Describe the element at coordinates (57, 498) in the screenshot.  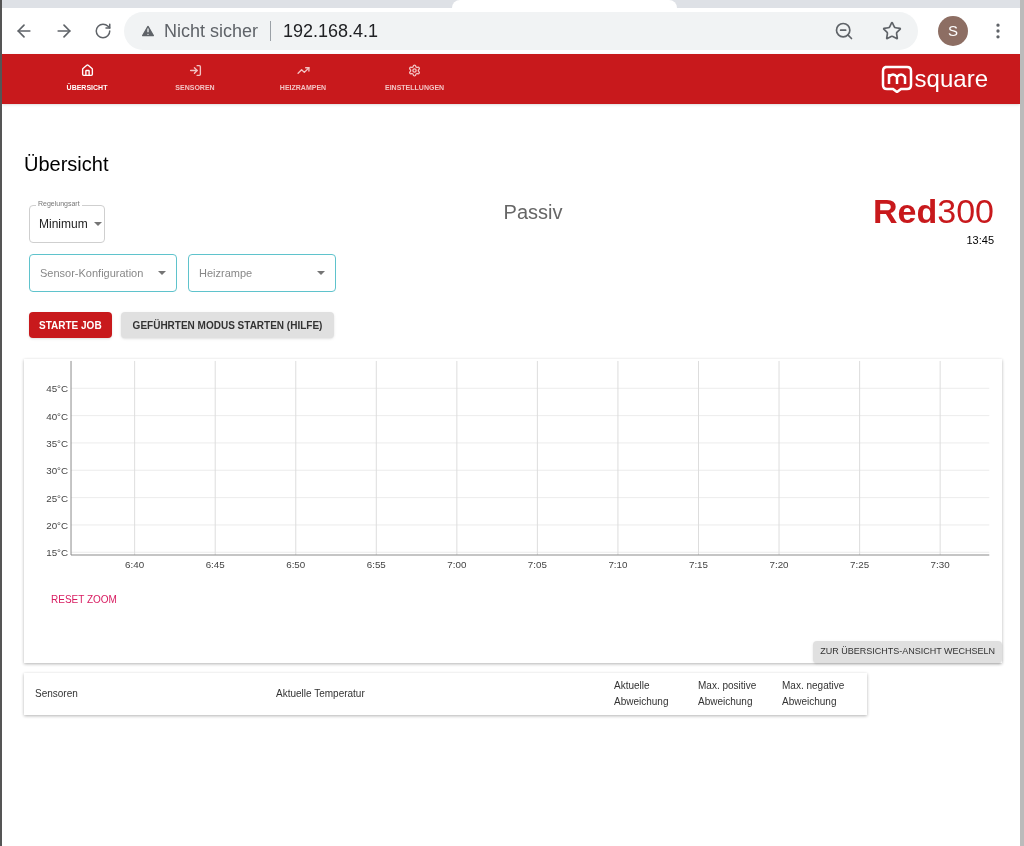
I see `y-tick-label: 25°C` at that location.